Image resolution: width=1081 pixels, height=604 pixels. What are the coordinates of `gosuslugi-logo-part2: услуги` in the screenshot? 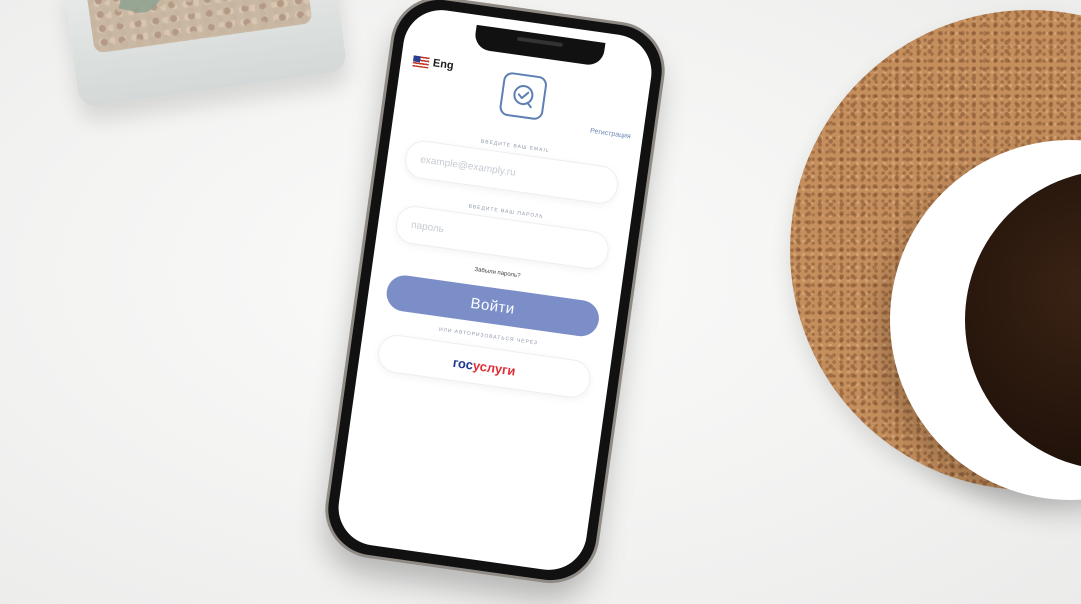 It's located at (494, 368).